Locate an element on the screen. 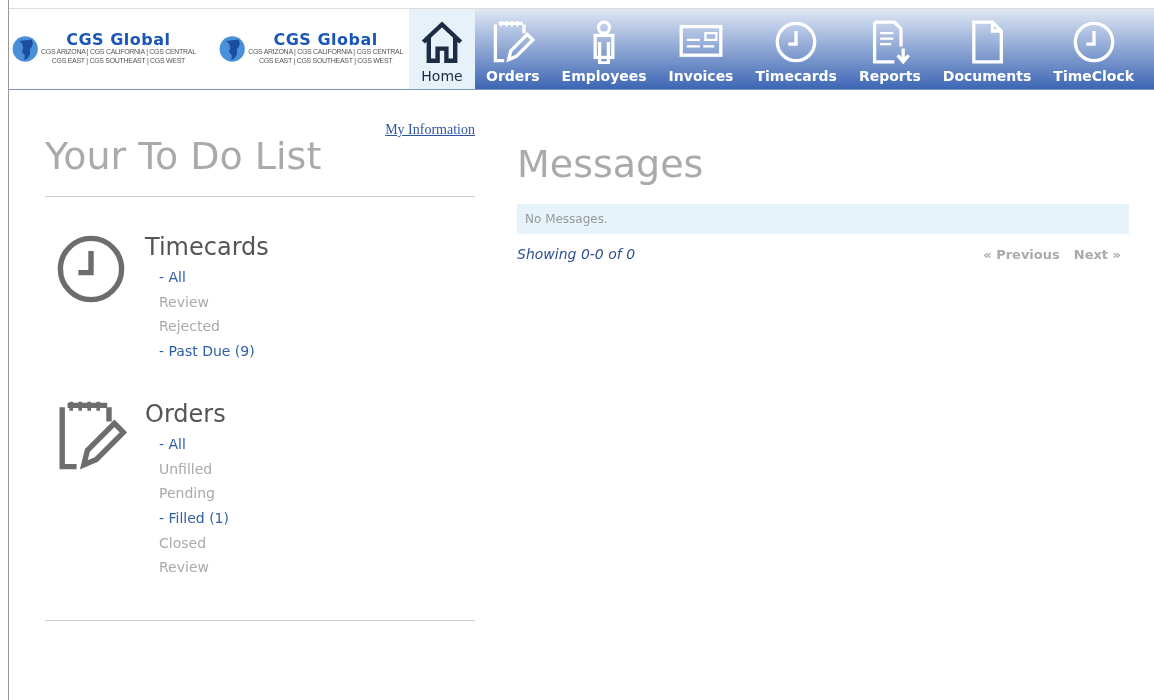  section-title: Timecards is located at coordinates (207, 247).